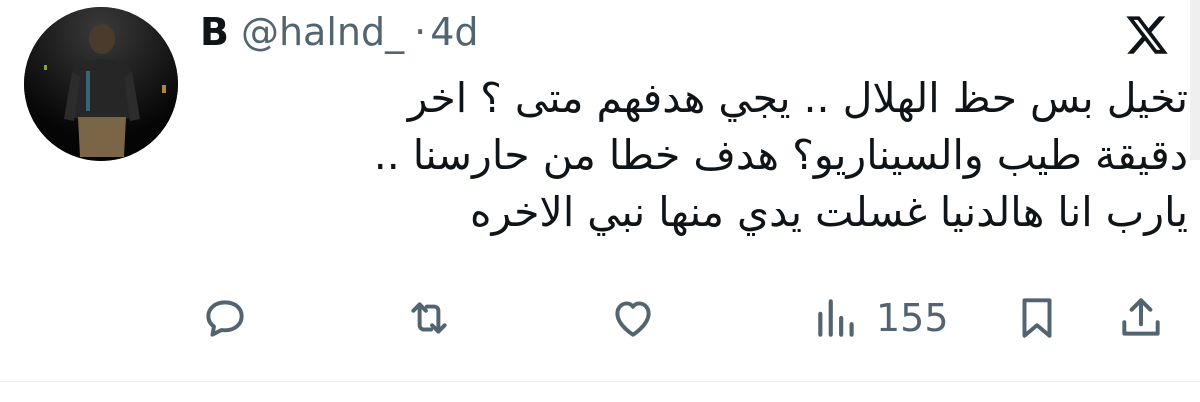  What do you see at coordinates (600, 318) in the screenshot?
I see `action-bar: 155` at bounding box center [600, 318].